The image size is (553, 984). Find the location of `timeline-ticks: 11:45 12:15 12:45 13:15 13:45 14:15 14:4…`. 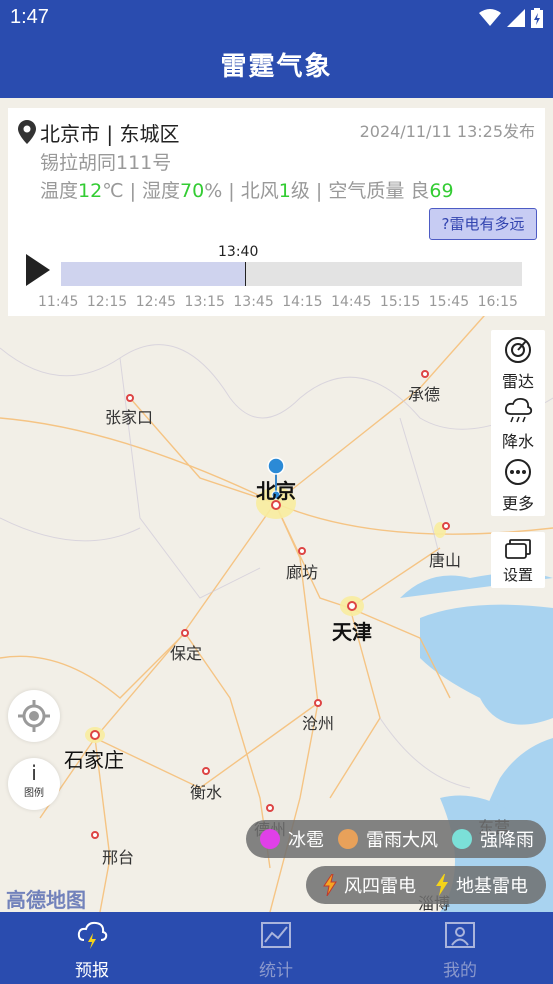

timeline-ticks: 11:45 12:15 12:45 13:15 13:45 14:15 14:4… is located at coordinates (278, 302).